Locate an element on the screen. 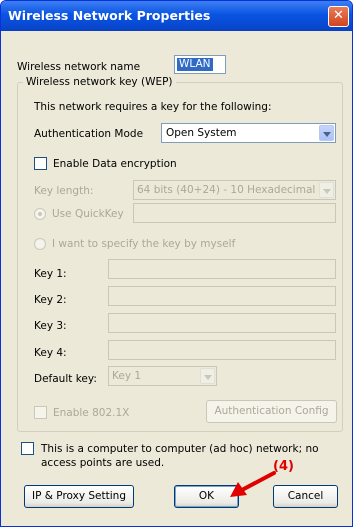  wep-group-legend: Wireless network key (WEP) is located at coordinates (99, 82).